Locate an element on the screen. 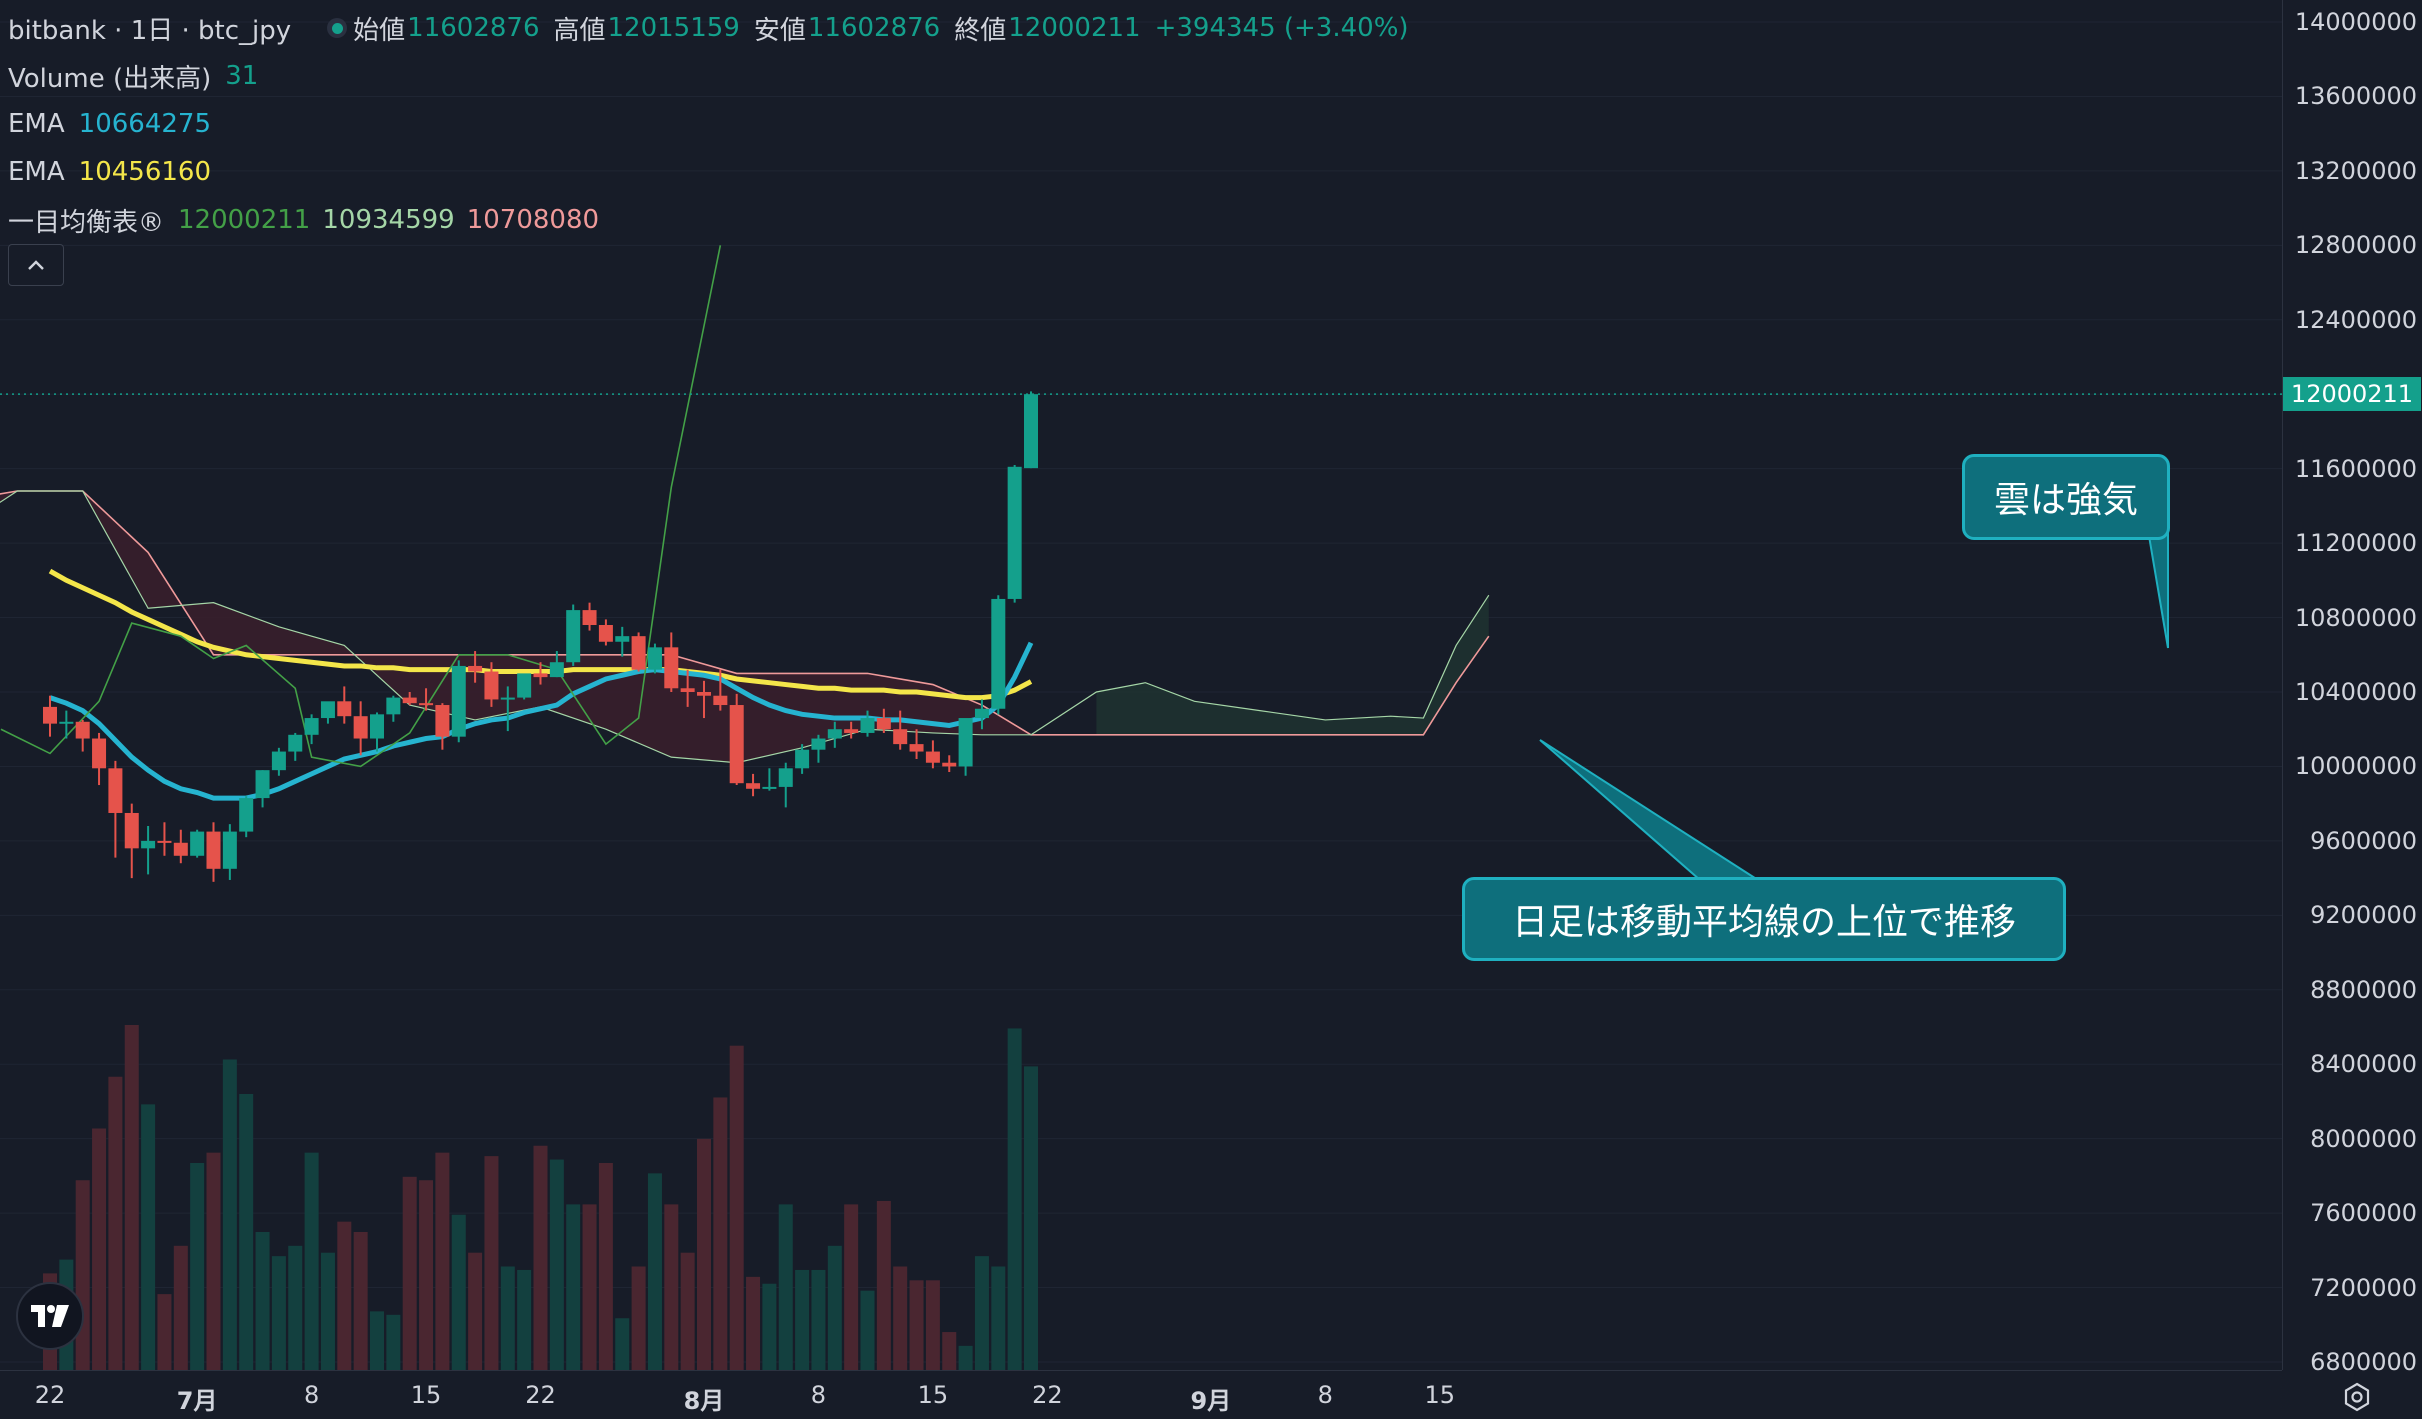 The width and height of the screenshot is (2422, 1419). price-tick: 11200000 is located at coordinates (2355, 543).